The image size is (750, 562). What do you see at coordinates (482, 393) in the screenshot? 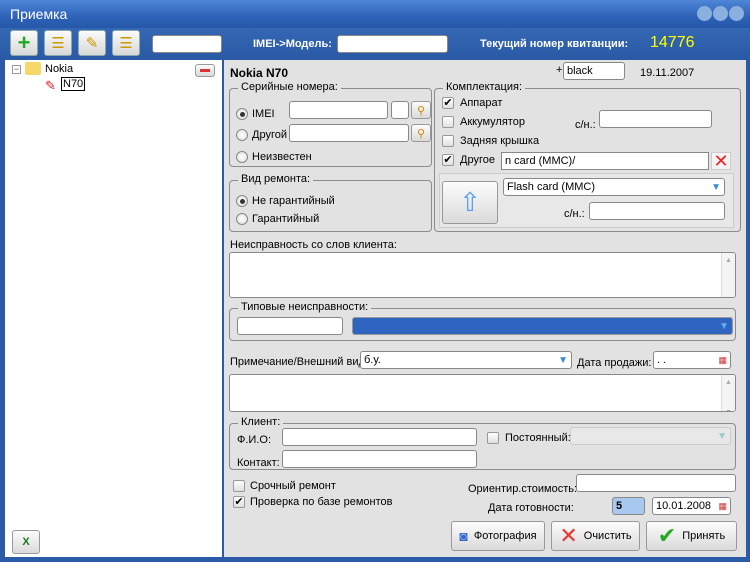
I see `note-textarea: ▲▼` at bounding box center [482, 393].